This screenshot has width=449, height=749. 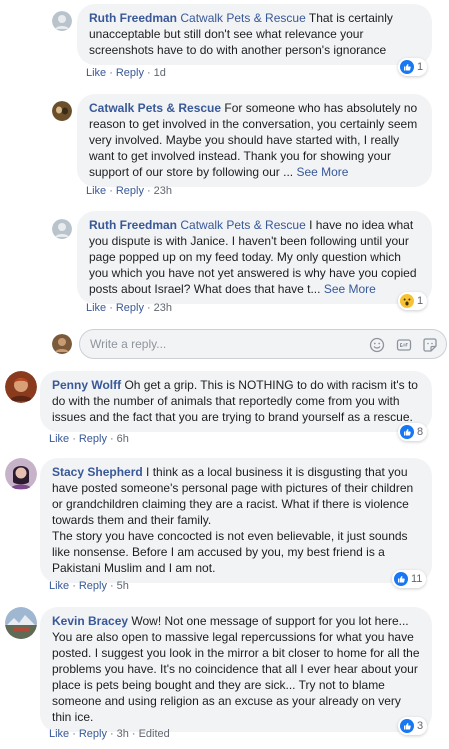 What do you see at coordinates (86, 385) in the screenshot?
I see `comment-author: Penny Wolff` at bounding box center [86, 385].